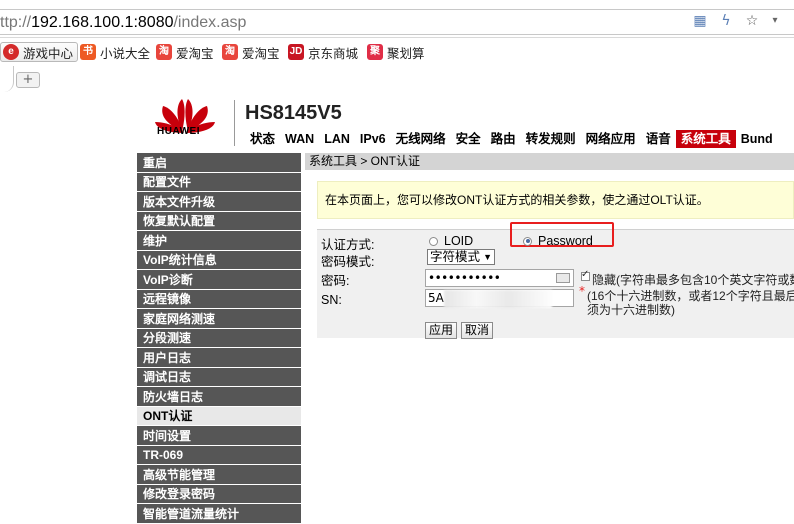 This screenshot has width=794, height=524. What do you see at coordinates (468, 139) in the screenshot?
I see `nav-security: 安全` at bounding box center [468, 139].